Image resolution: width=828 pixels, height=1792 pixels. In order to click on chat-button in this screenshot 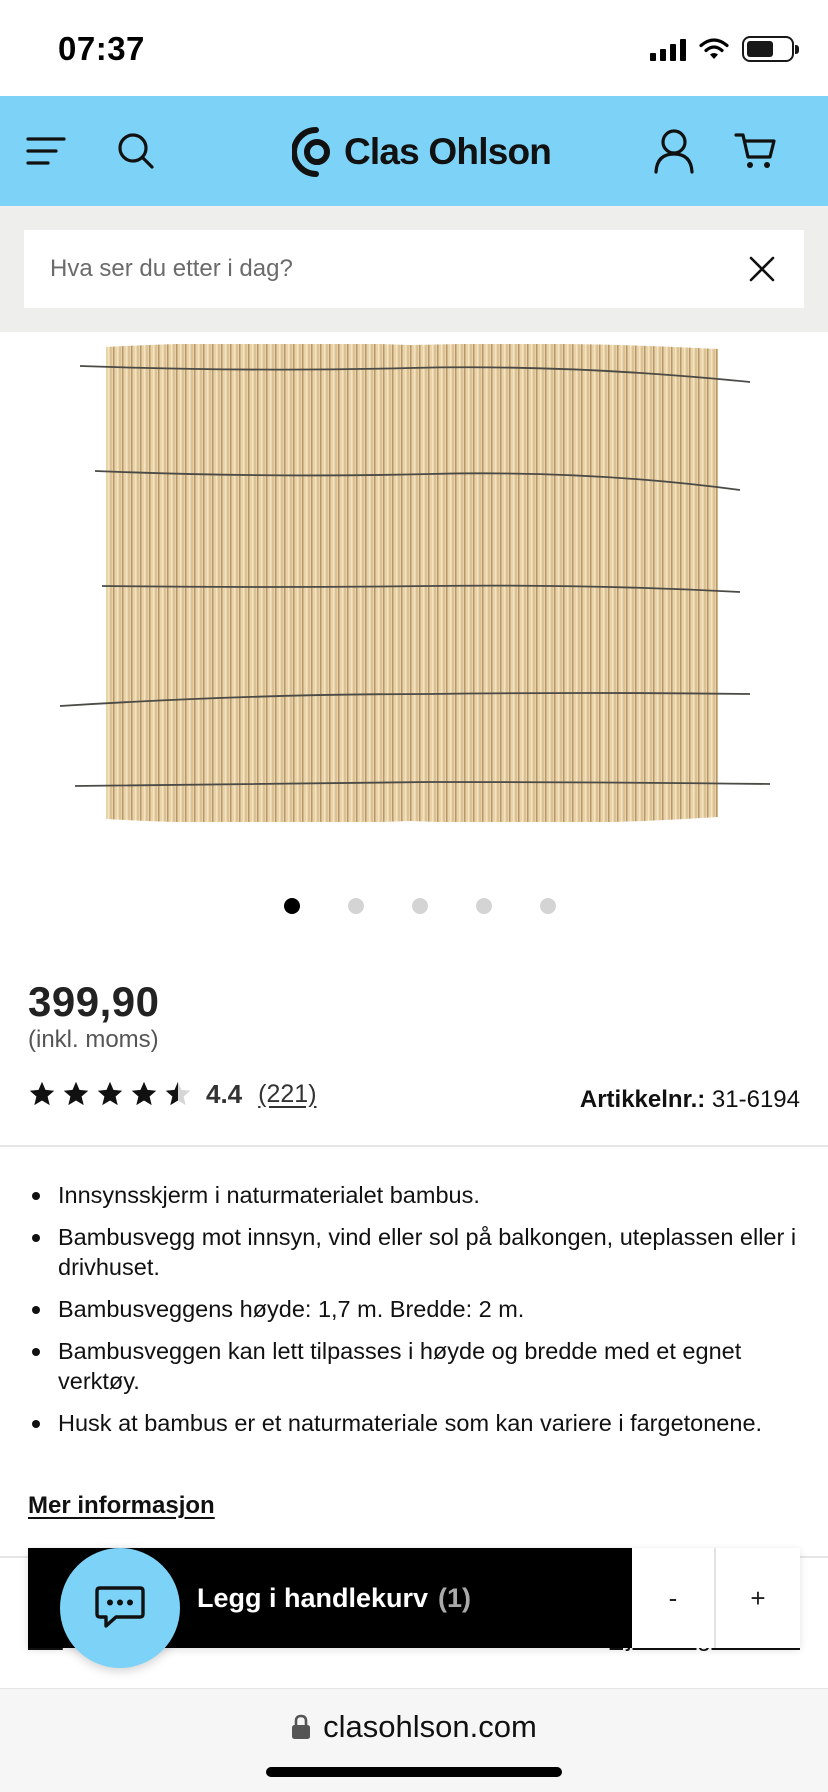, I will do `click(120, 1608)`.